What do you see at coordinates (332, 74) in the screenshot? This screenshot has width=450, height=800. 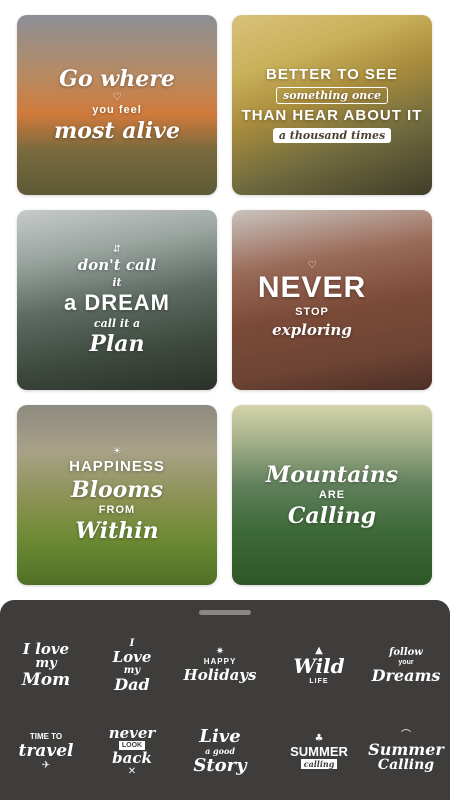 I see `quote-line: BETTER TO SEE` at bounding box center [332, 74].